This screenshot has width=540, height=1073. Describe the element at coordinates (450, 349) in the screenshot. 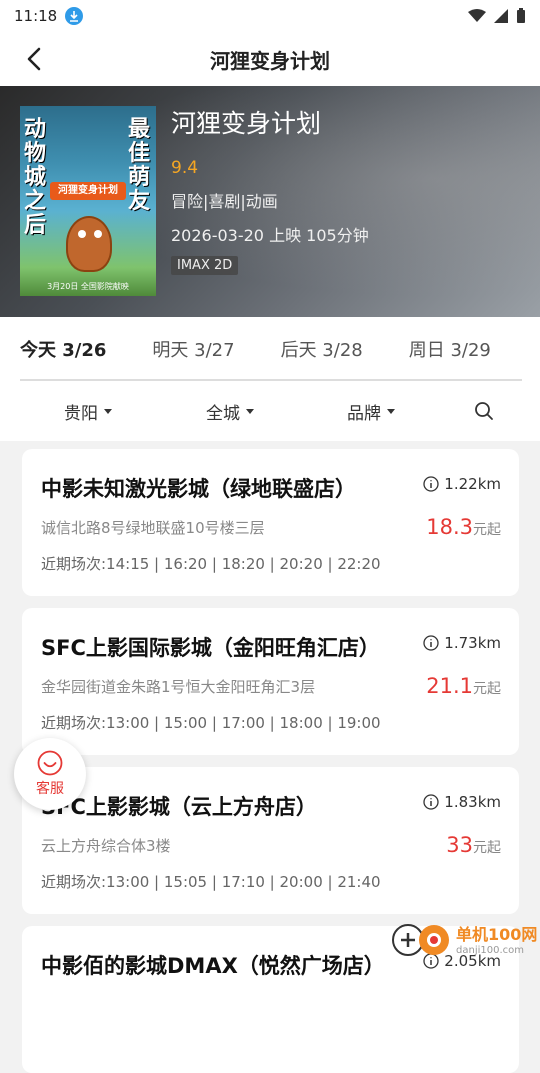

I see `tab-sunday: 周日 3/29` at that location.